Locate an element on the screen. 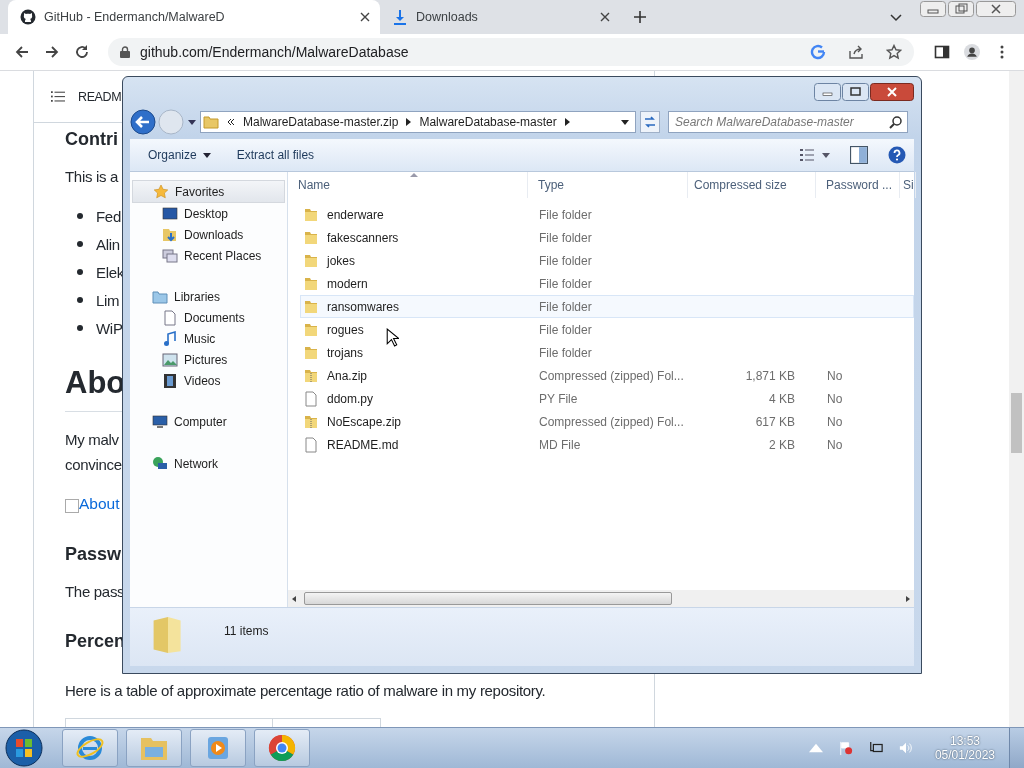 The image size is (1024, 768). scroll-right-icon is located at coordinates (908, 598).